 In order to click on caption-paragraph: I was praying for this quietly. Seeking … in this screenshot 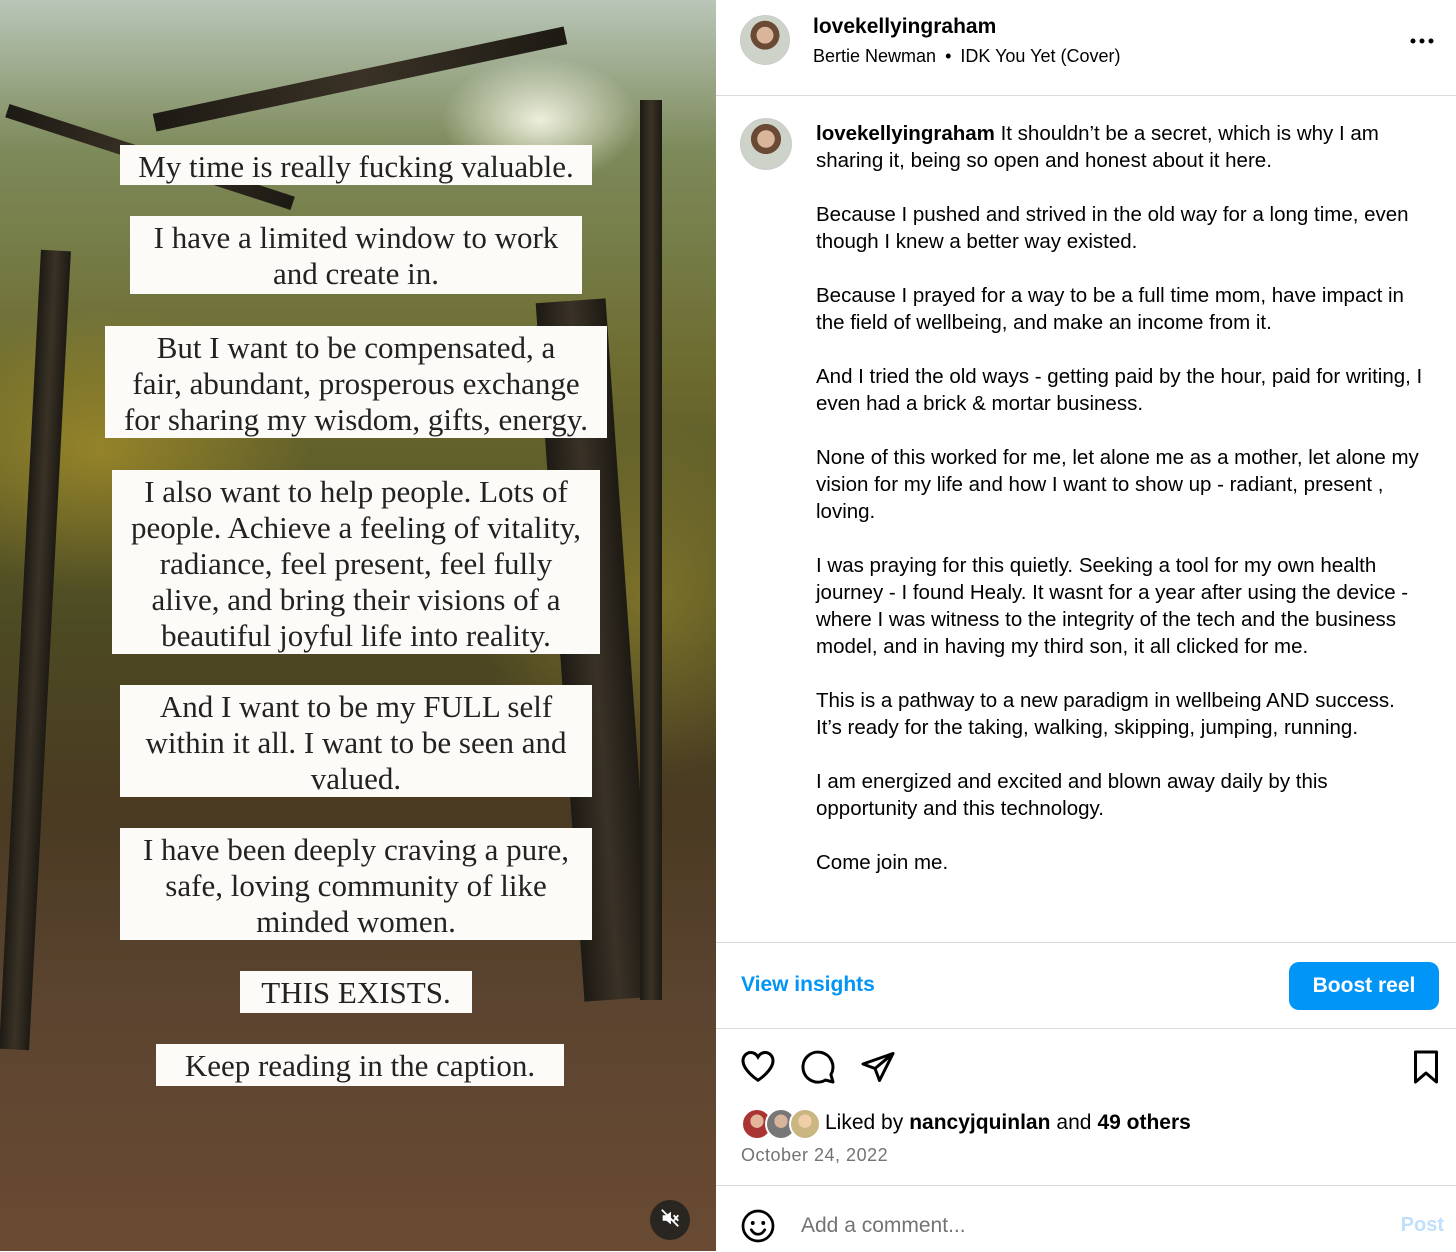, I will do `click(1112, 606)`.